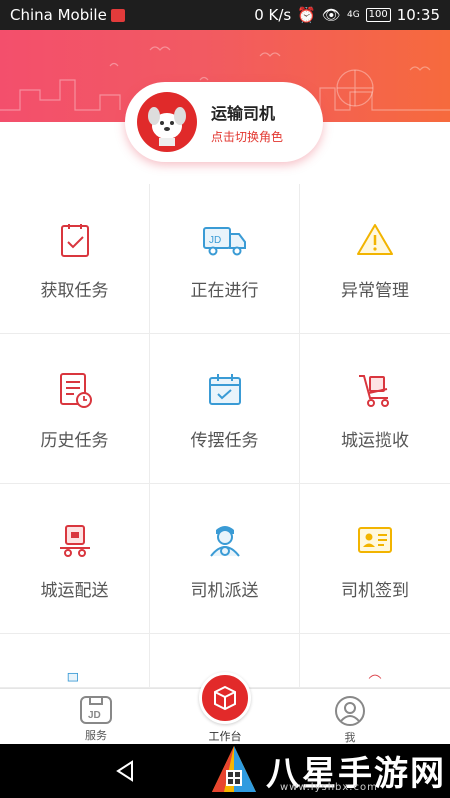 The width and height of the screenshot is (450, 798). I want to click on grid-label: 正在进行, so click(224, 291).